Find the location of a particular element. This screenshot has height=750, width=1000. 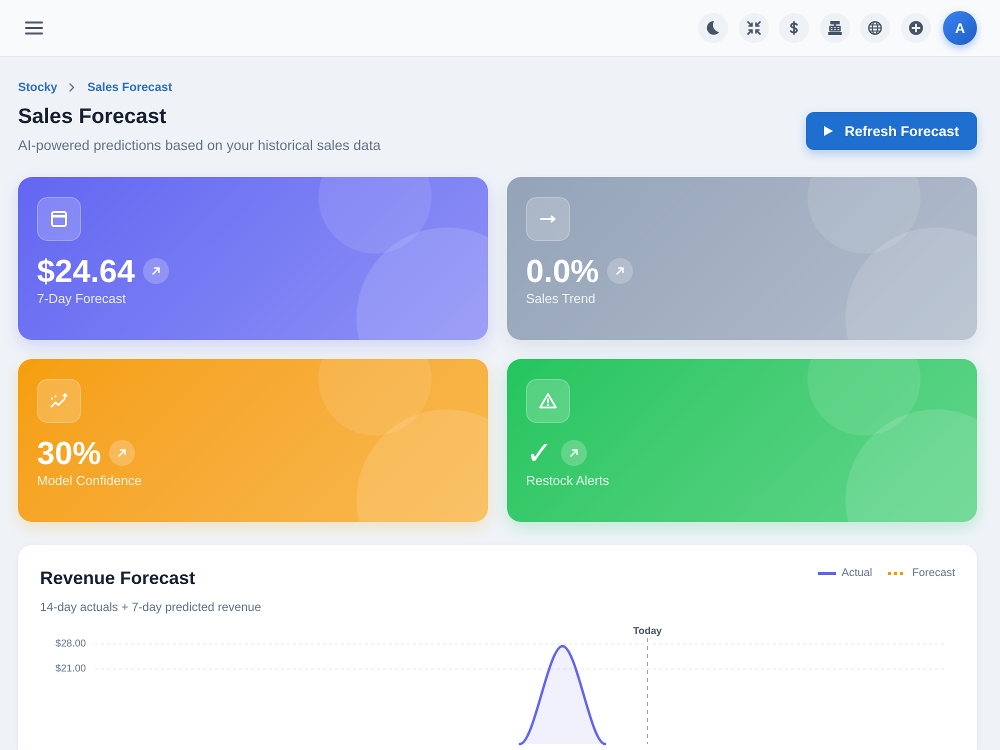

menu-icon is located at coordinates (34, 28).